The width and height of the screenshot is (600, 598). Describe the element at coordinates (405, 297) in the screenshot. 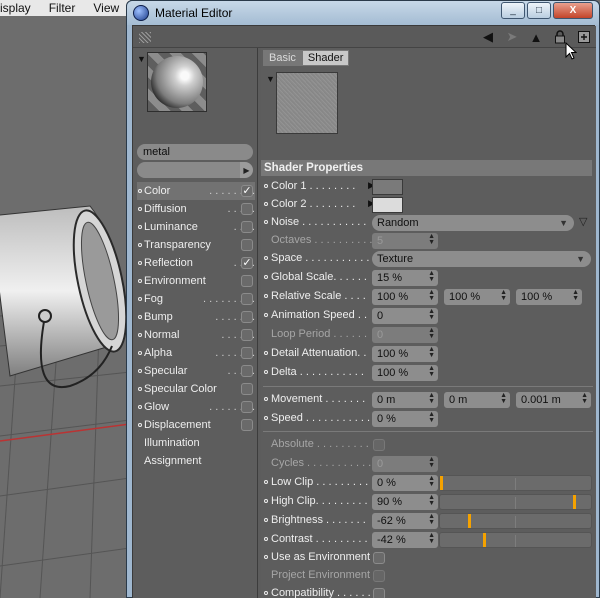

I see `relative-scale-x-field: 100 % ▲ ▼` at that location.